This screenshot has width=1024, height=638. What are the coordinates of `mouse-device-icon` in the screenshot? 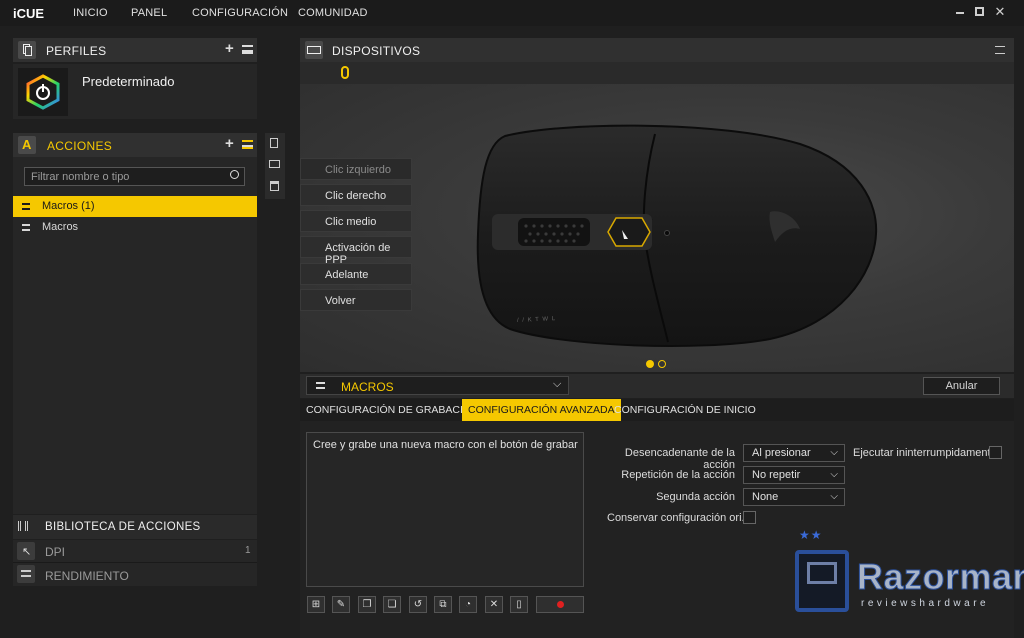 It's located at (345, 72).